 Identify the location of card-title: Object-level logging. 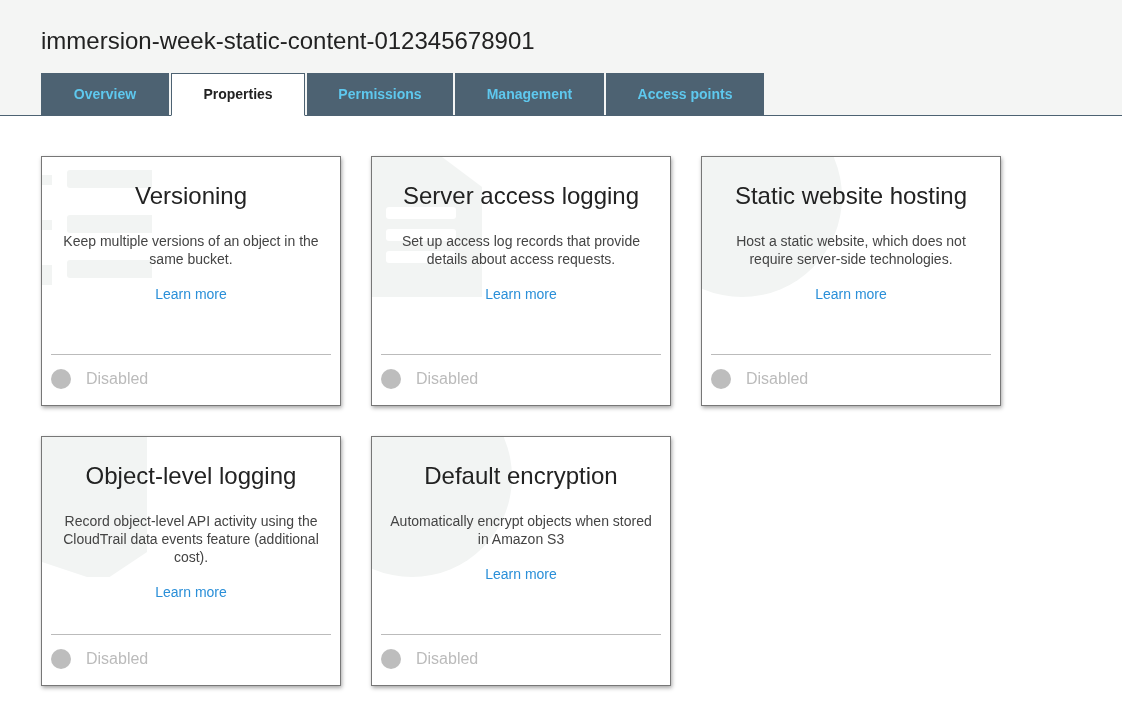
(191, 476).